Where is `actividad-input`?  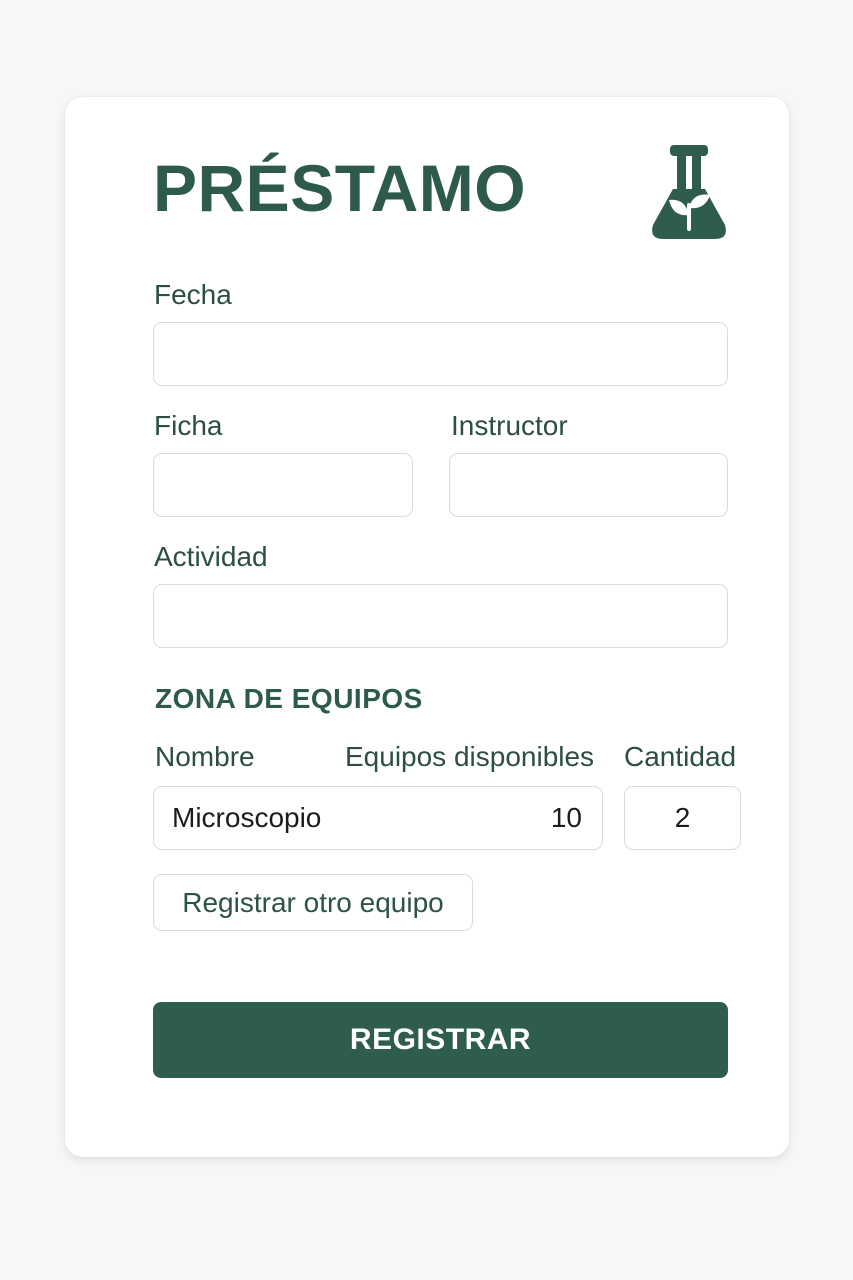
actividad-input is located at coordinates (440, 616).